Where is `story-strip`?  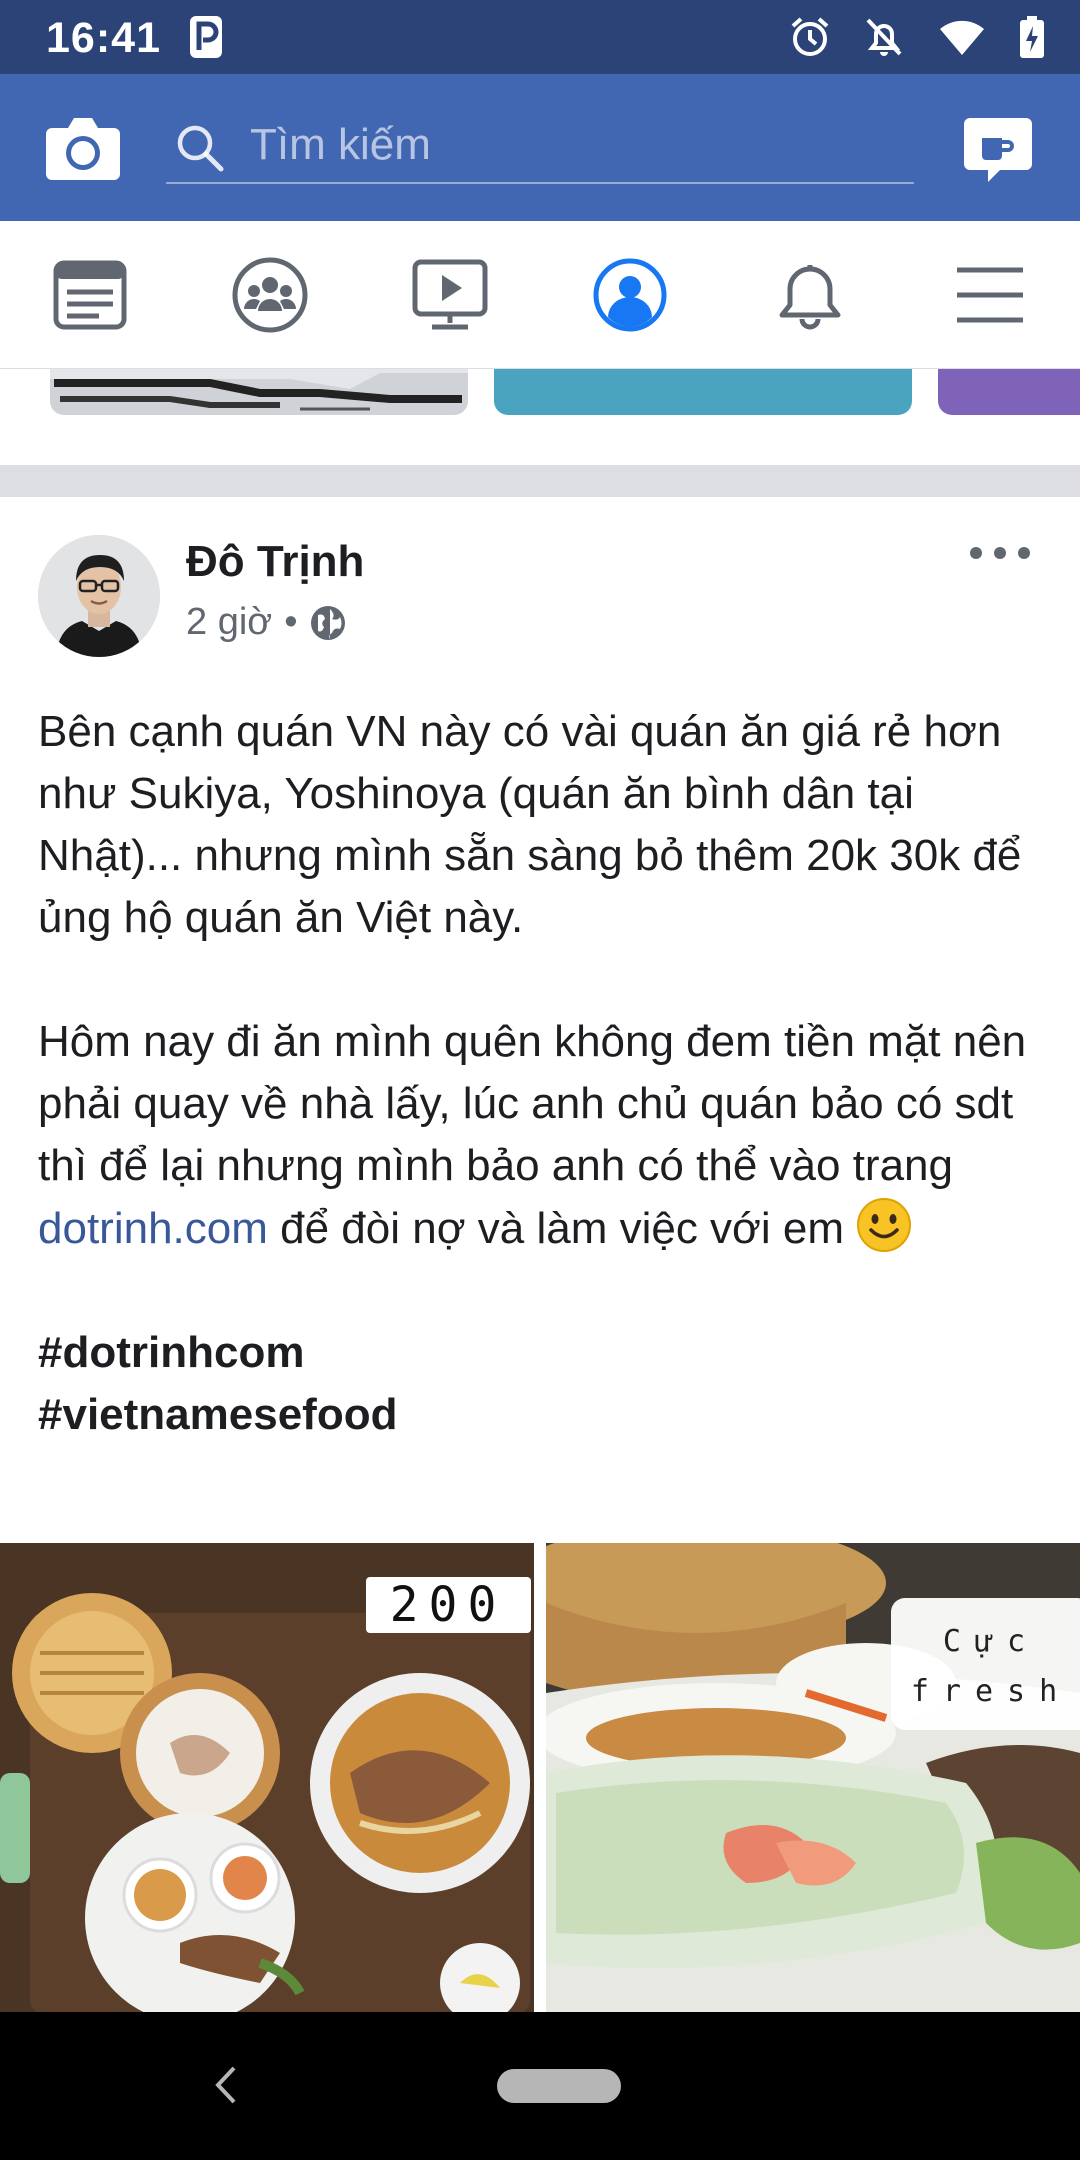 story-strip is located at coordinates (540, 417).